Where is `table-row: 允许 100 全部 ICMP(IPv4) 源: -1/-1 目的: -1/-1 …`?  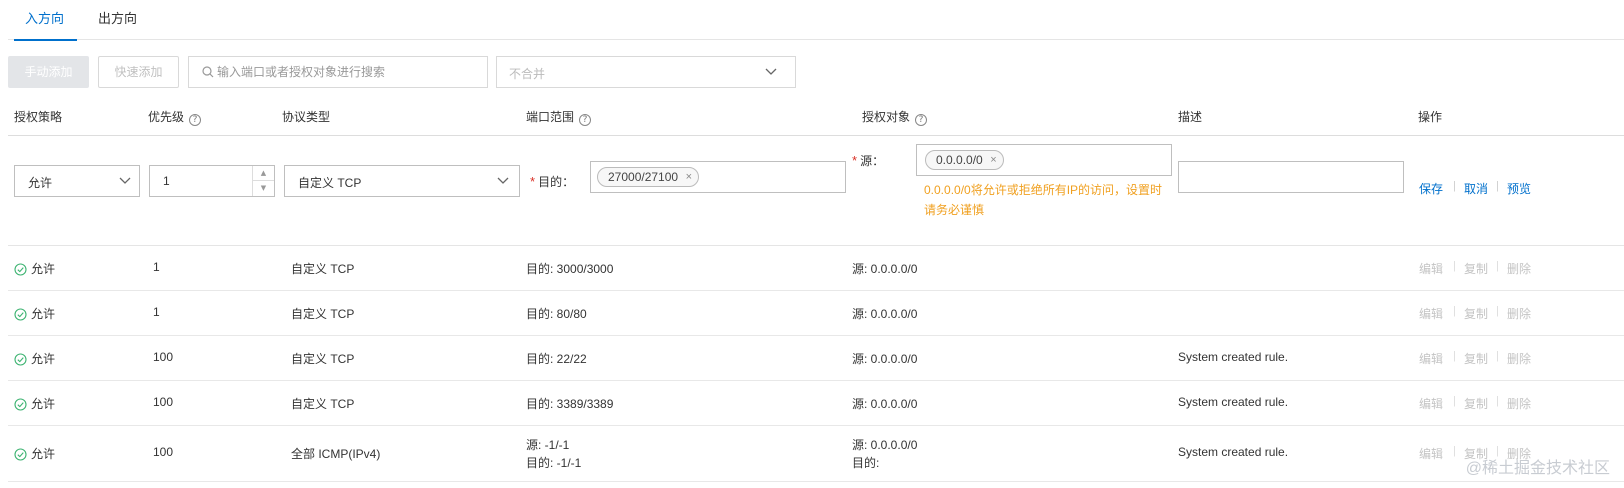
table-row: 允许 100 全部 ICMP(IPv4) 源: -1/-1 目的: -1/-1 … is located at coordinates (816, 454).